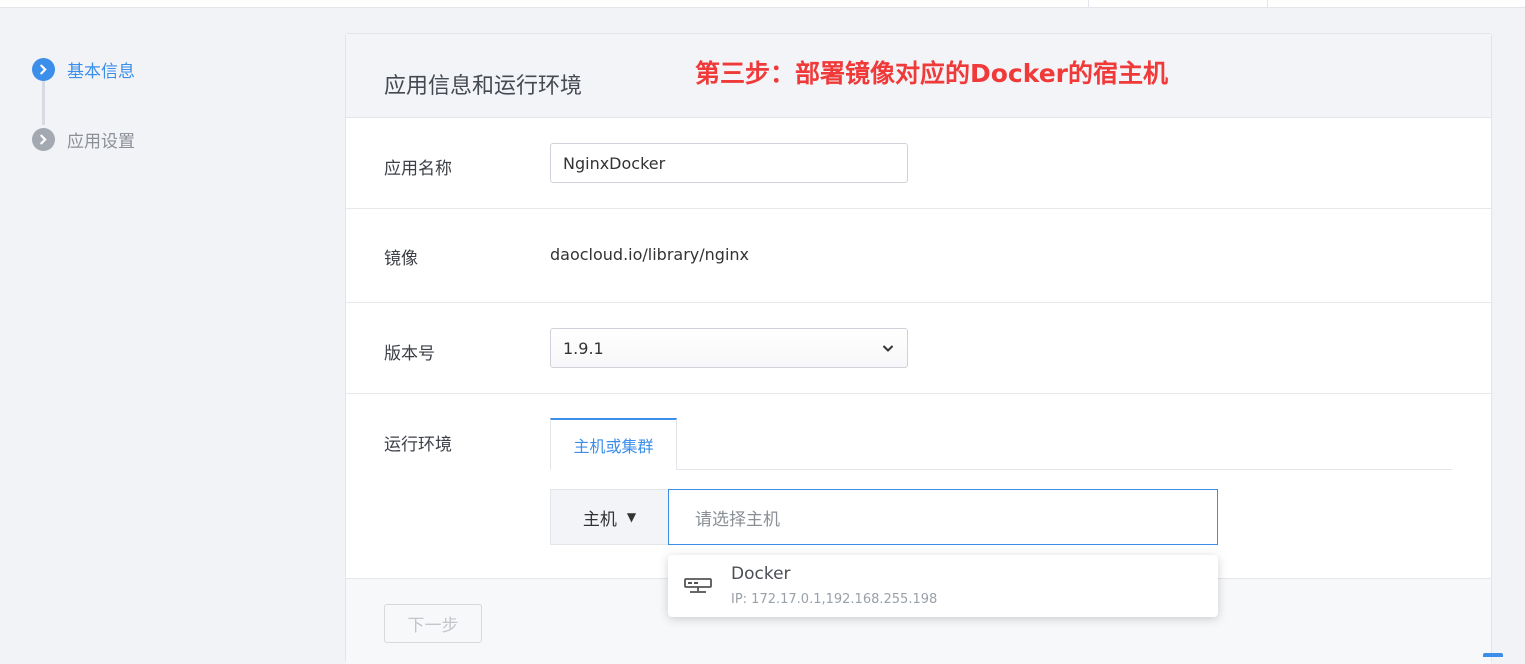 The height and width of the screenshot is (664, 1525). What do you see at coordinates (101, 72) in the screenshot?
I see `step-label: 基本信息` at bounding box center [101, 72].